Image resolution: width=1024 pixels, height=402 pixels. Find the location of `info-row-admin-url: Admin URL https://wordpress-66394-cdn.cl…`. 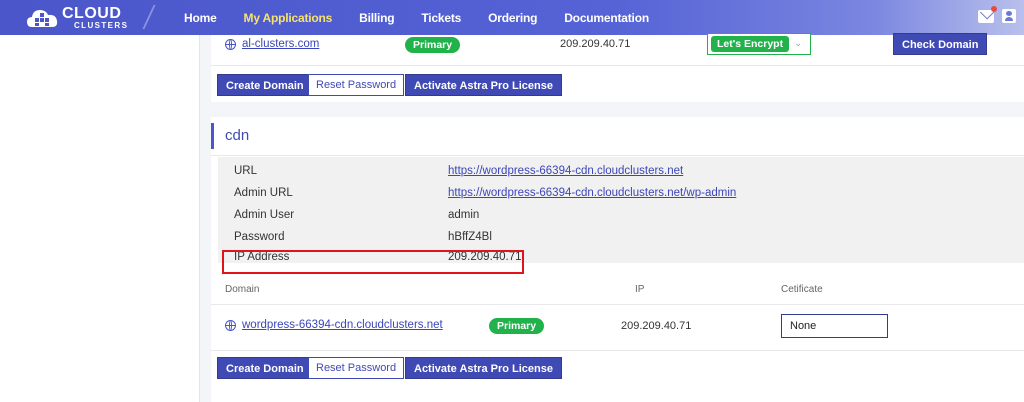

info-row-admin-url: Admin URL https://wordpress-66394-cdn.cl… is located at coordinates (485, 193).